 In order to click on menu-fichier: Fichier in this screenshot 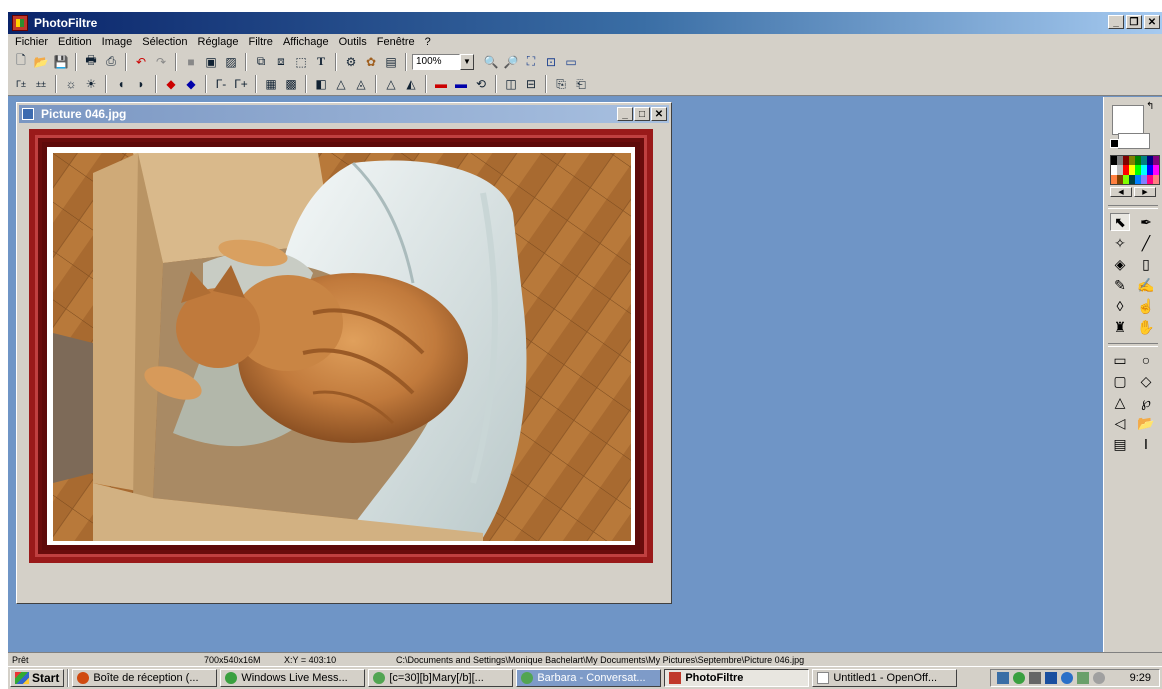, I will do `click(31, 42)`.